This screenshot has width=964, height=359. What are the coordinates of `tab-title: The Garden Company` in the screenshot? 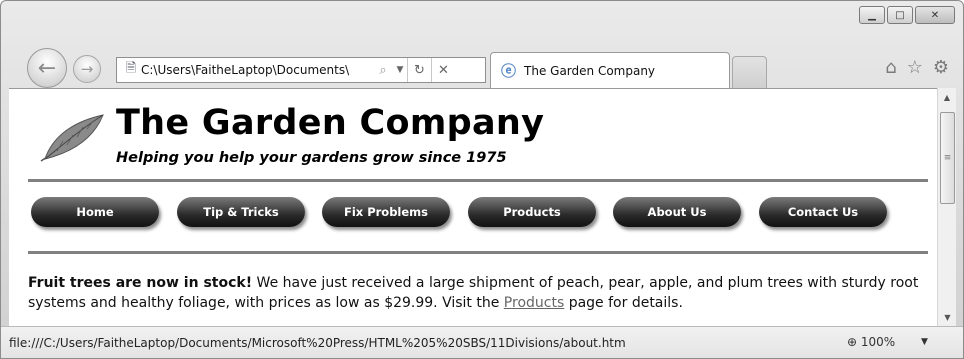 It's located at (590, 70).